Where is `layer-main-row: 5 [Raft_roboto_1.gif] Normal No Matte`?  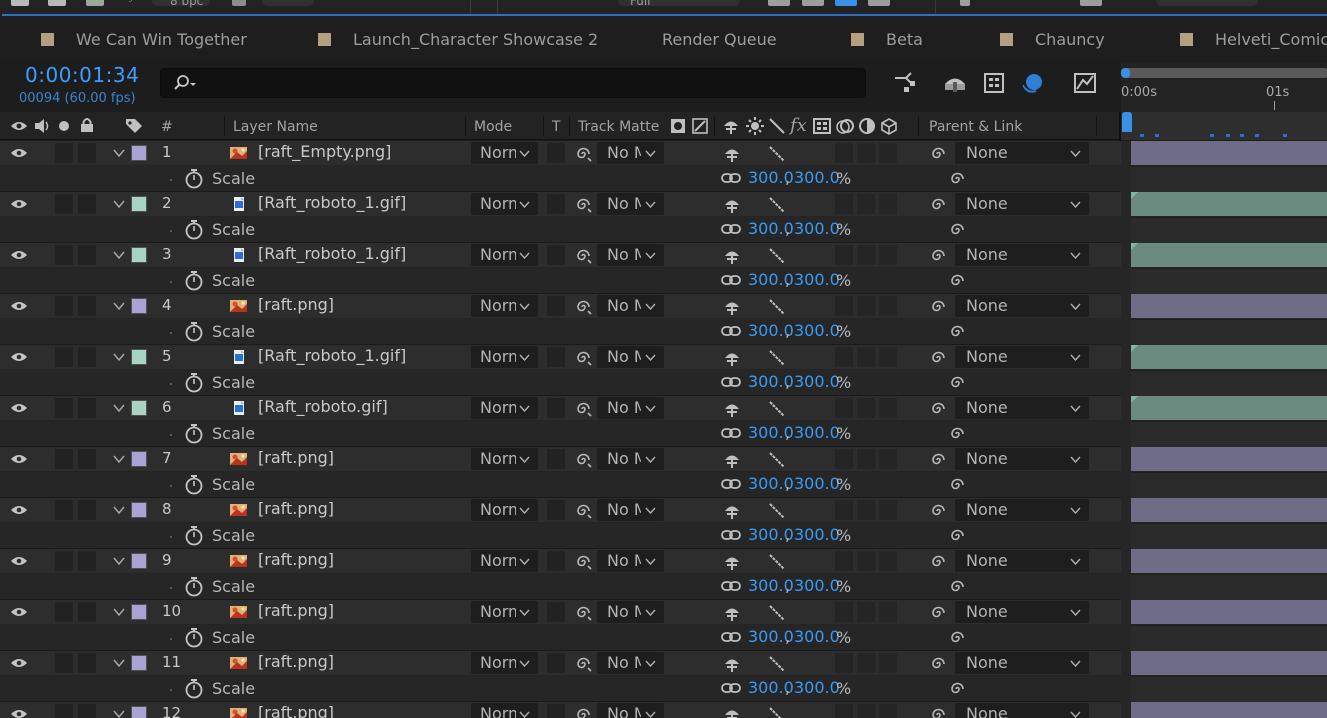
layer-main-row: 5 [Raft_roboto_1.gif] Normal No Matte is located at coordinates (560, 357).